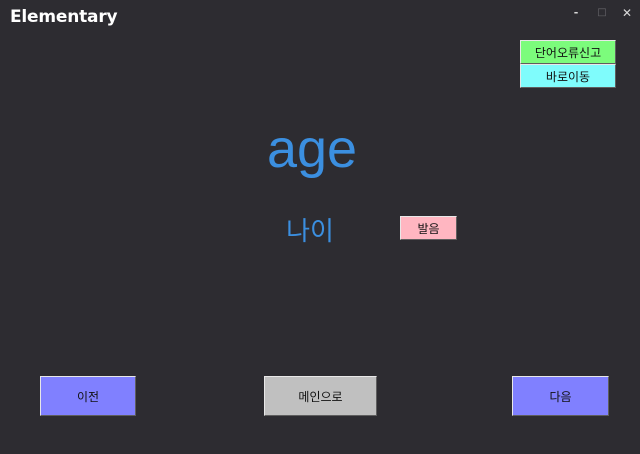 Image resolution: width=640 pixels, height=454 pixels. Describe the element at coordinates (320, 396) in the screenshot. I see `main-menu-button: 메인으로` at that location.